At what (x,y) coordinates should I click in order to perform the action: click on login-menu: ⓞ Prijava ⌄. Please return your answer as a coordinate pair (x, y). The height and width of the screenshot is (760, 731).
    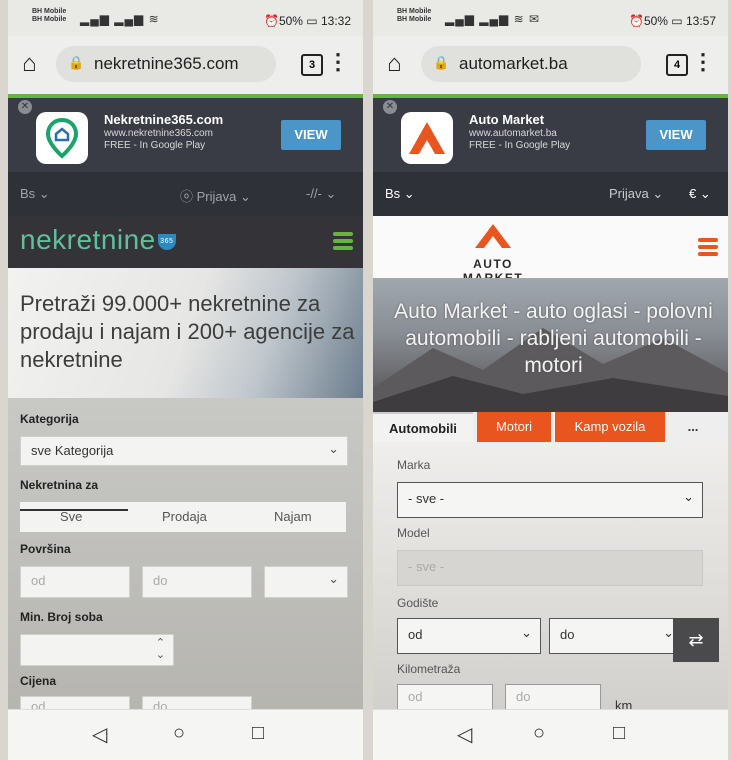
    Looking at the image, I should click on (215, 195).